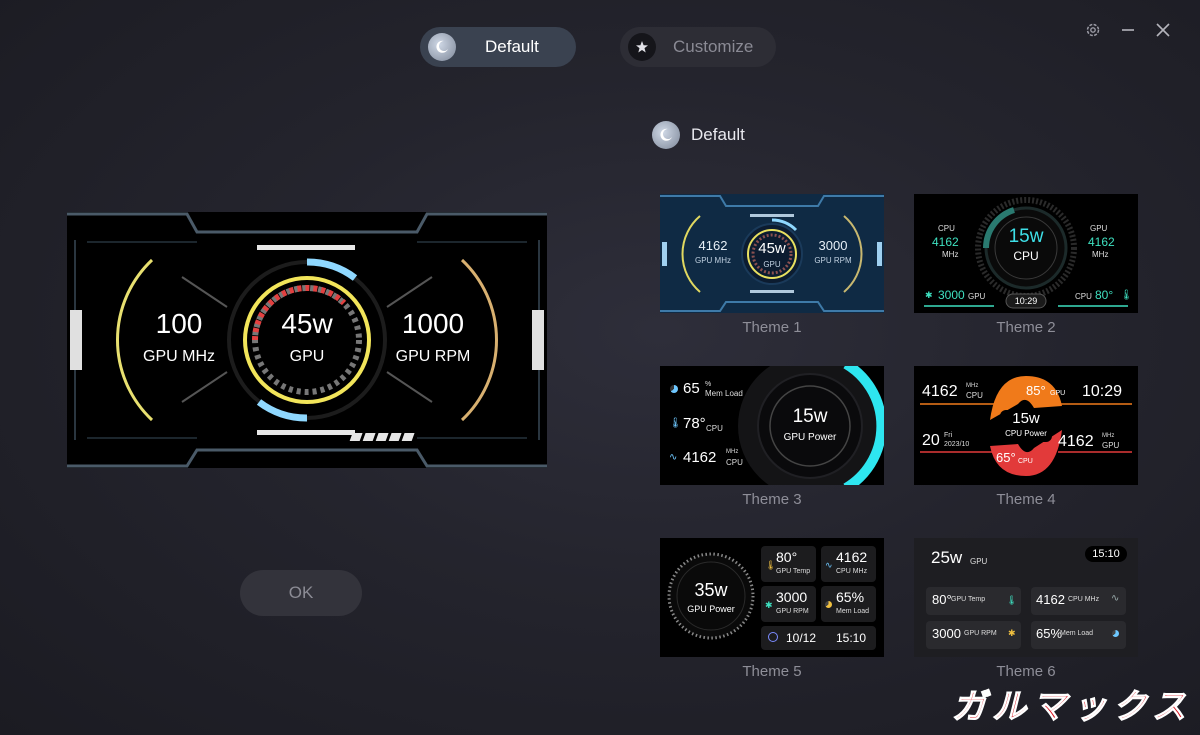  Describe the element at coordinates (307, 323) in the screenshot. I see `preview-center-value: 45w` at that location.